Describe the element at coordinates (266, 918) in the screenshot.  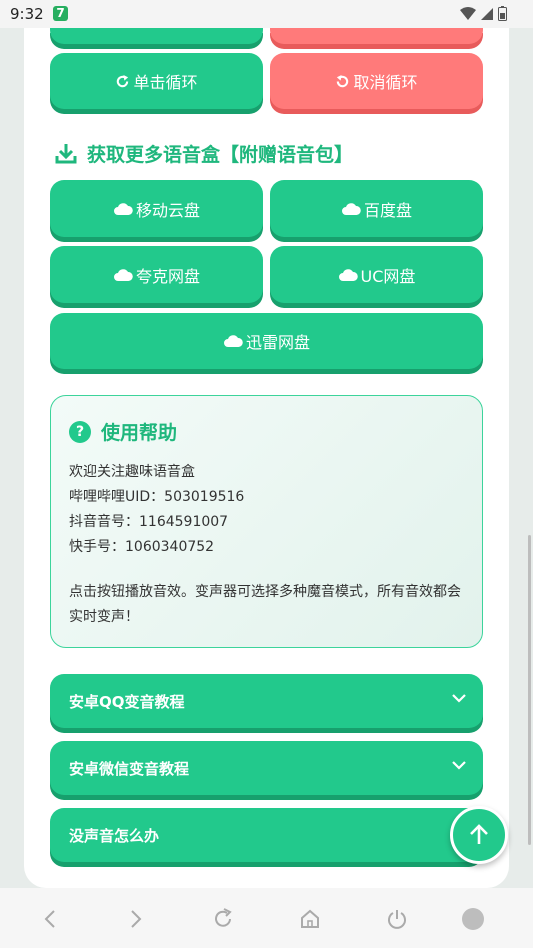
I see `browser-nav-bar` at that location.